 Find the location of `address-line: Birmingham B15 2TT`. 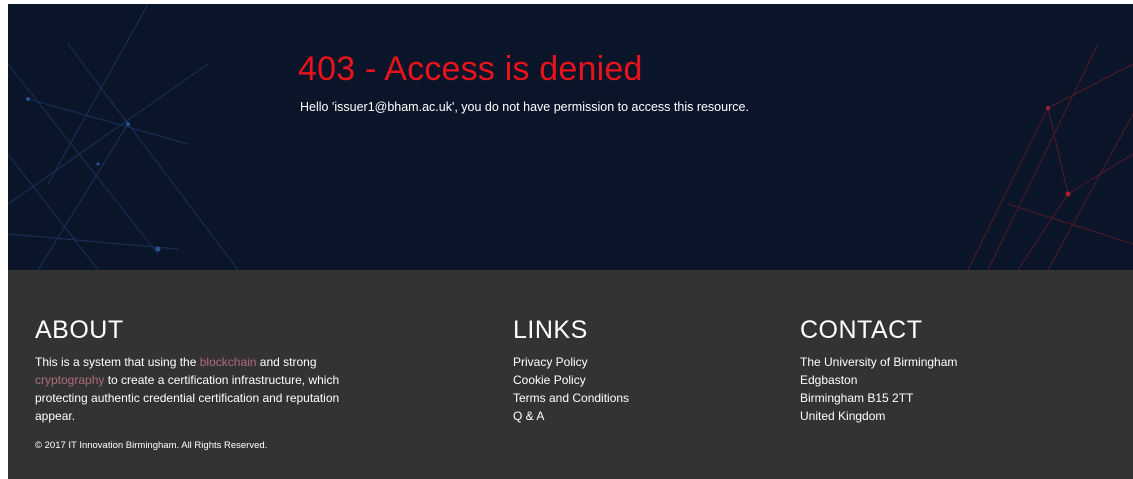

address-line: Birmingham B15 2TT is located at coordinates (857, 398).